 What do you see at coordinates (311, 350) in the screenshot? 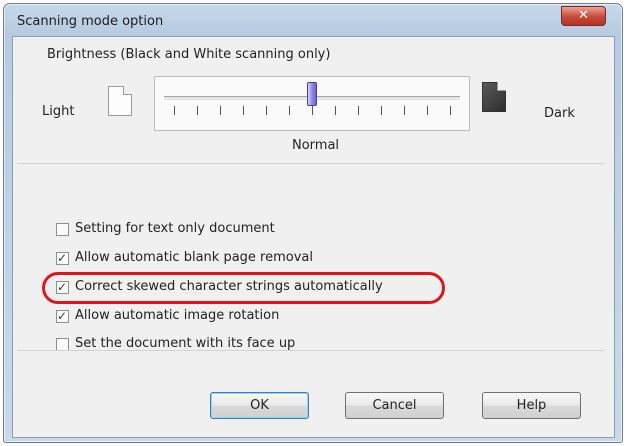
I see `button-separator` at bounding box center [311, 350].